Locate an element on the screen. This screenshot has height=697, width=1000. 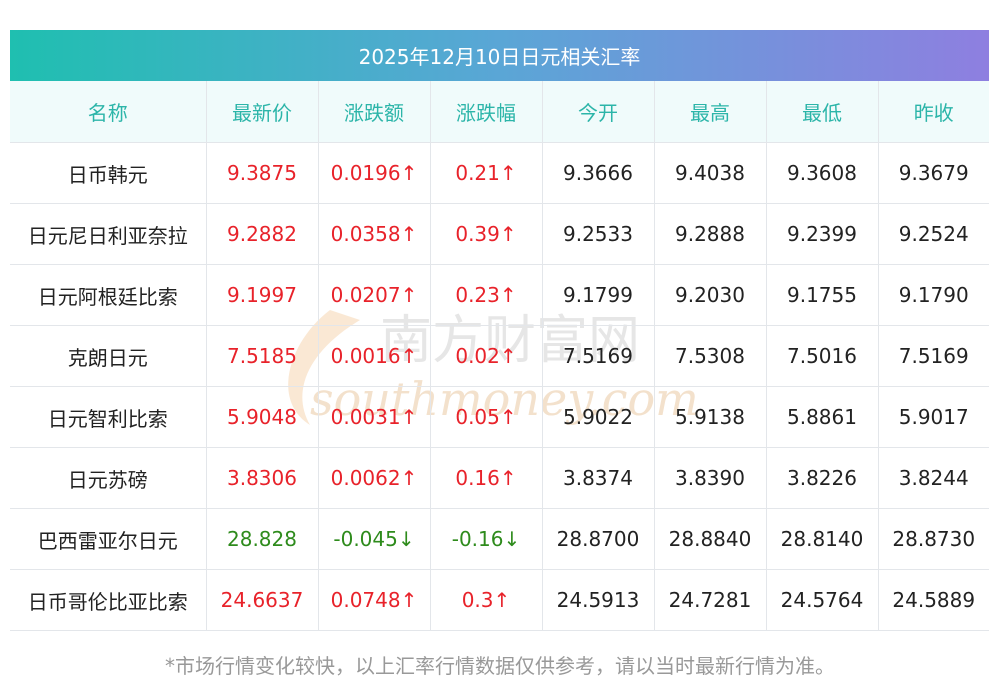
cell-low: 9.1755 is located at coordinates (822, 295).